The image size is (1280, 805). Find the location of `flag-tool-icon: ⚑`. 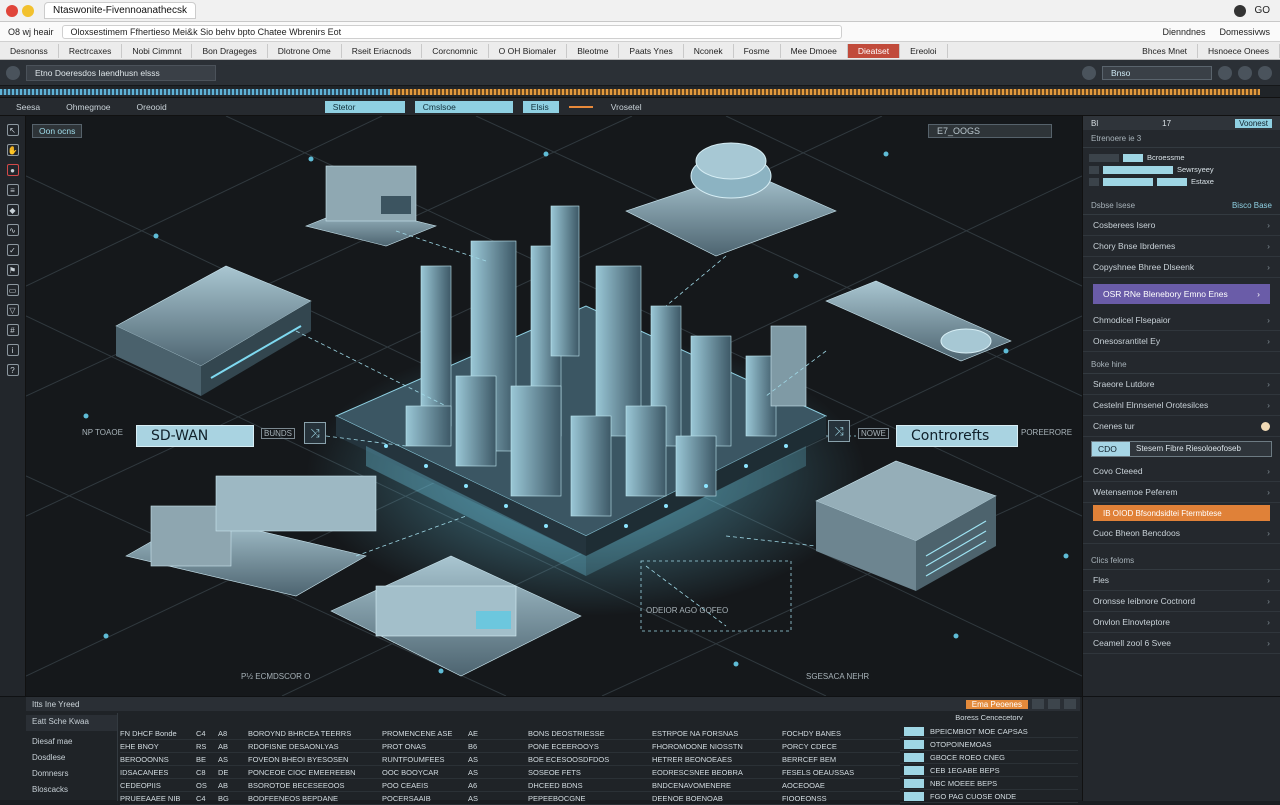

flag-tool-icon: ⚑ is located at coordinates (12, 270).